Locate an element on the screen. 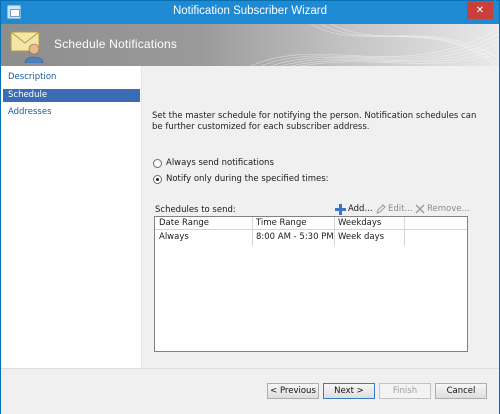 The height and width of the screenshot is (414, 500). header-banner: Schedule Notifications is located at coordinates (250, 45).